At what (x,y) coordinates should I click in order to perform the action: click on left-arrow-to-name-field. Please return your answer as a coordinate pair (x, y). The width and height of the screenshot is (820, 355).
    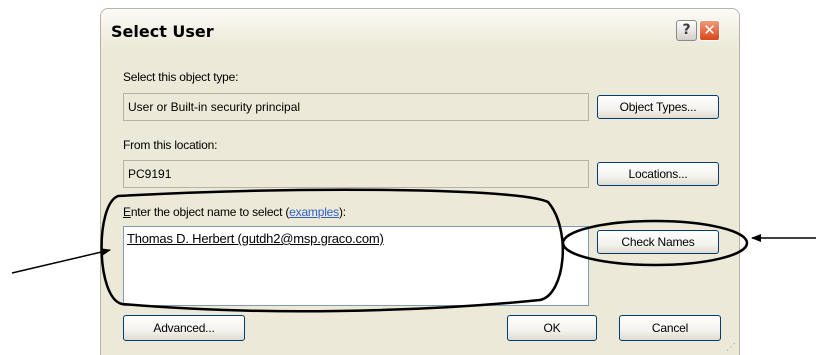
    Looking at the image, I should click on (61, 261).